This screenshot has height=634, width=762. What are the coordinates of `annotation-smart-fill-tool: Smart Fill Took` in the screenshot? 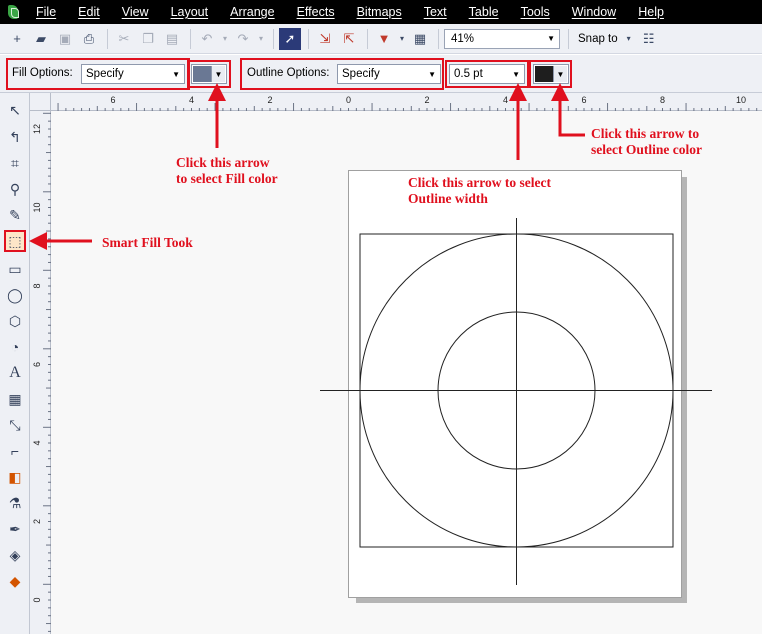 It's located at (147, 242).